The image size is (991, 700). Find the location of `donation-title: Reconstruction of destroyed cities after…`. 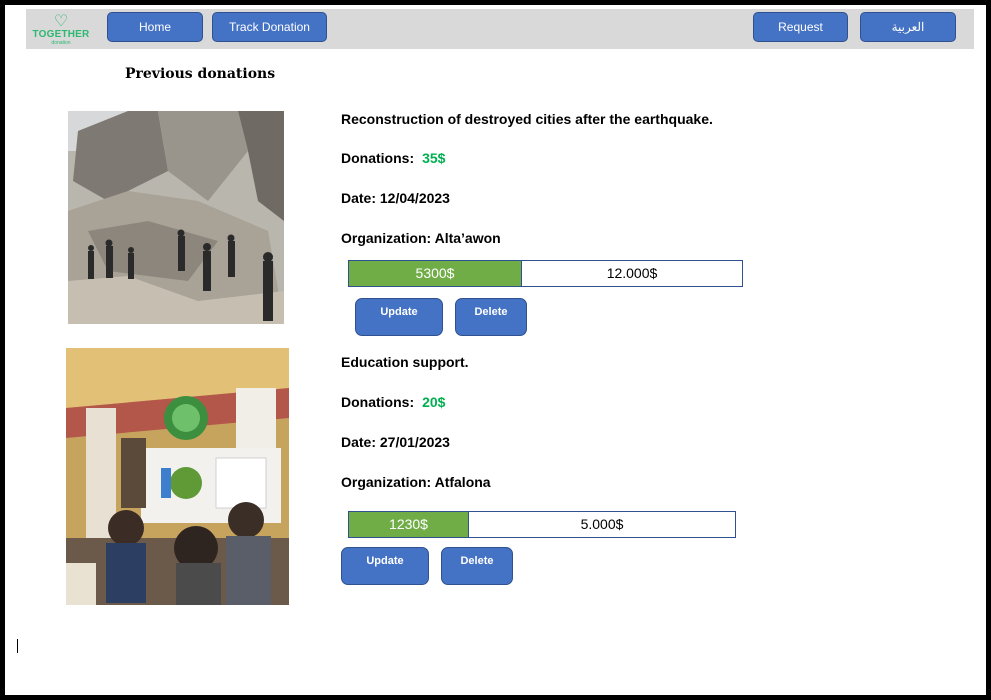

donation-title: Reconstruction of destroyed cities after… is located at coordinates (527, 119).